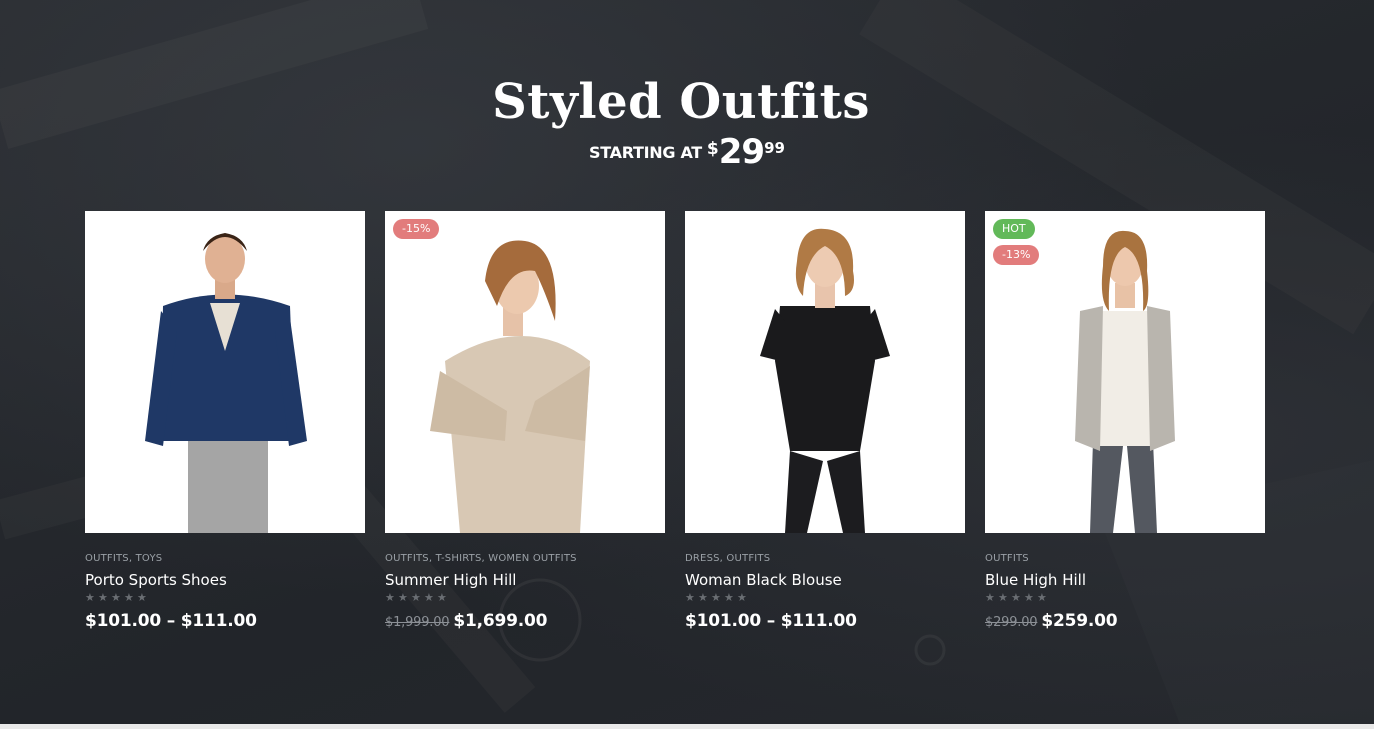  What do you see at coordinates (1125, 559) in the screenshot?
I see `product-categories: OUTFITS` at bounding box center [1125, 559].